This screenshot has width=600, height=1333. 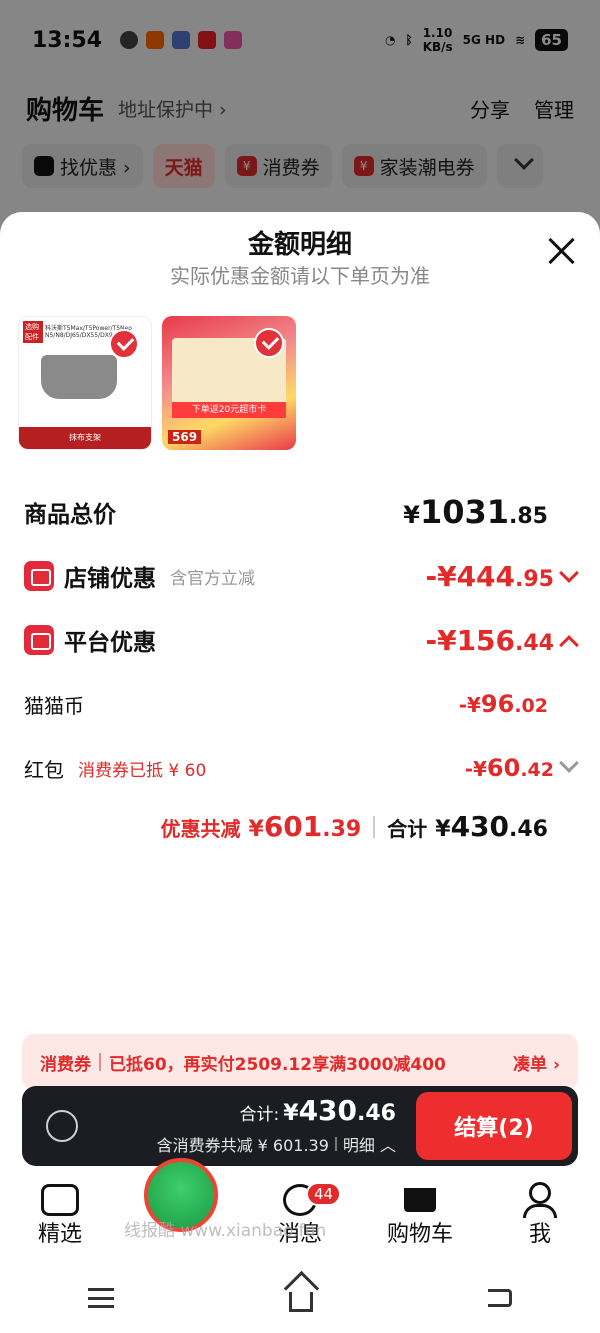 I want to click on system-nav-bar, so click(x=300, y=1297).